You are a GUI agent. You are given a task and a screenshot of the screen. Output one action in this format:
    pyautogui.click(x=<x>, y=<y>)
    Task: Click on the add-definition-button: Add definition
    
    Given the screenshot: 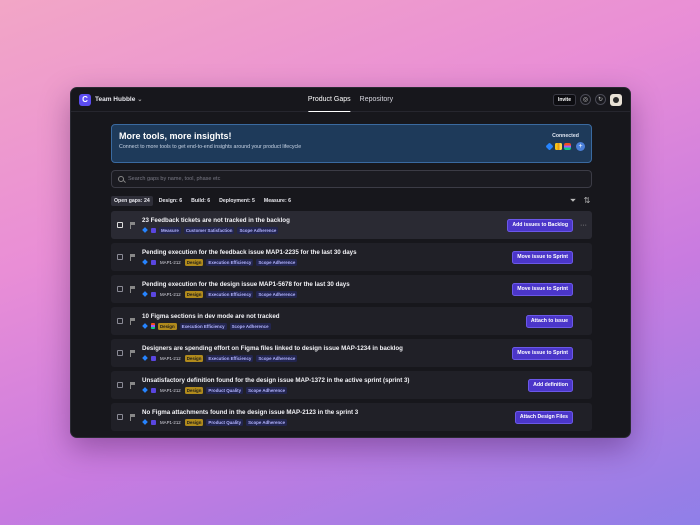 What is the action you would take?
    pyautogui.click(x=550, y=385)
    